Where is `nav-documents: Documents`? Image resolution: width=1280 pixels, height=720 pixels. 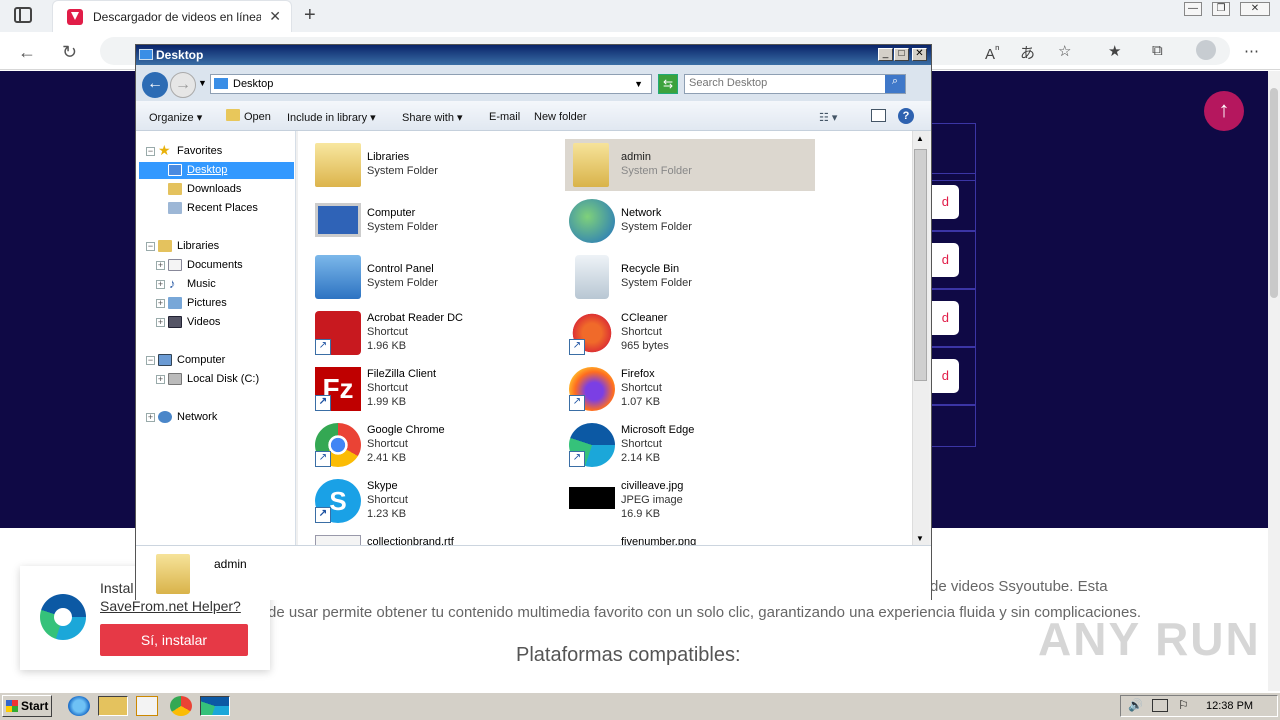
nav-documents: Documents is located at coordinates (215, 265).